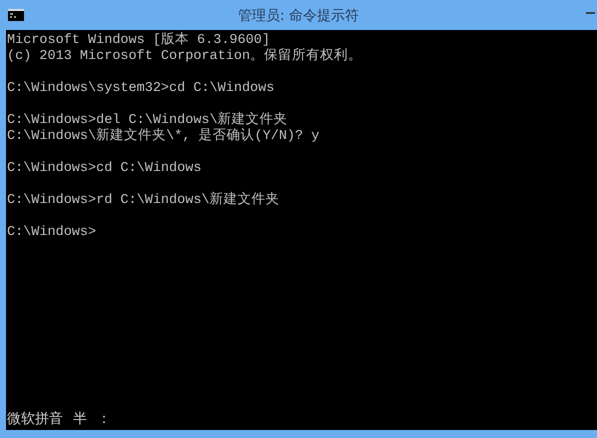 The image size is (597, 438). Describe the element at coordinates (299, 16) in the screenshot. I see `window-title: 管理员: 命令提示符` at that location.